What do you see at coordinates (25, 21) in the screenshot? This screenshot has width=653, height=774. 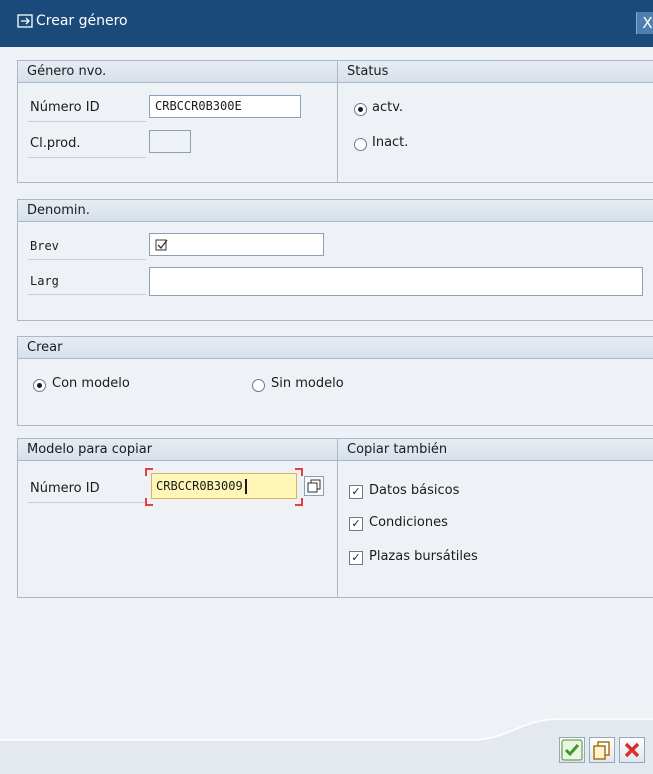 I see `create-window-icon` at bounding box center [25, 21].